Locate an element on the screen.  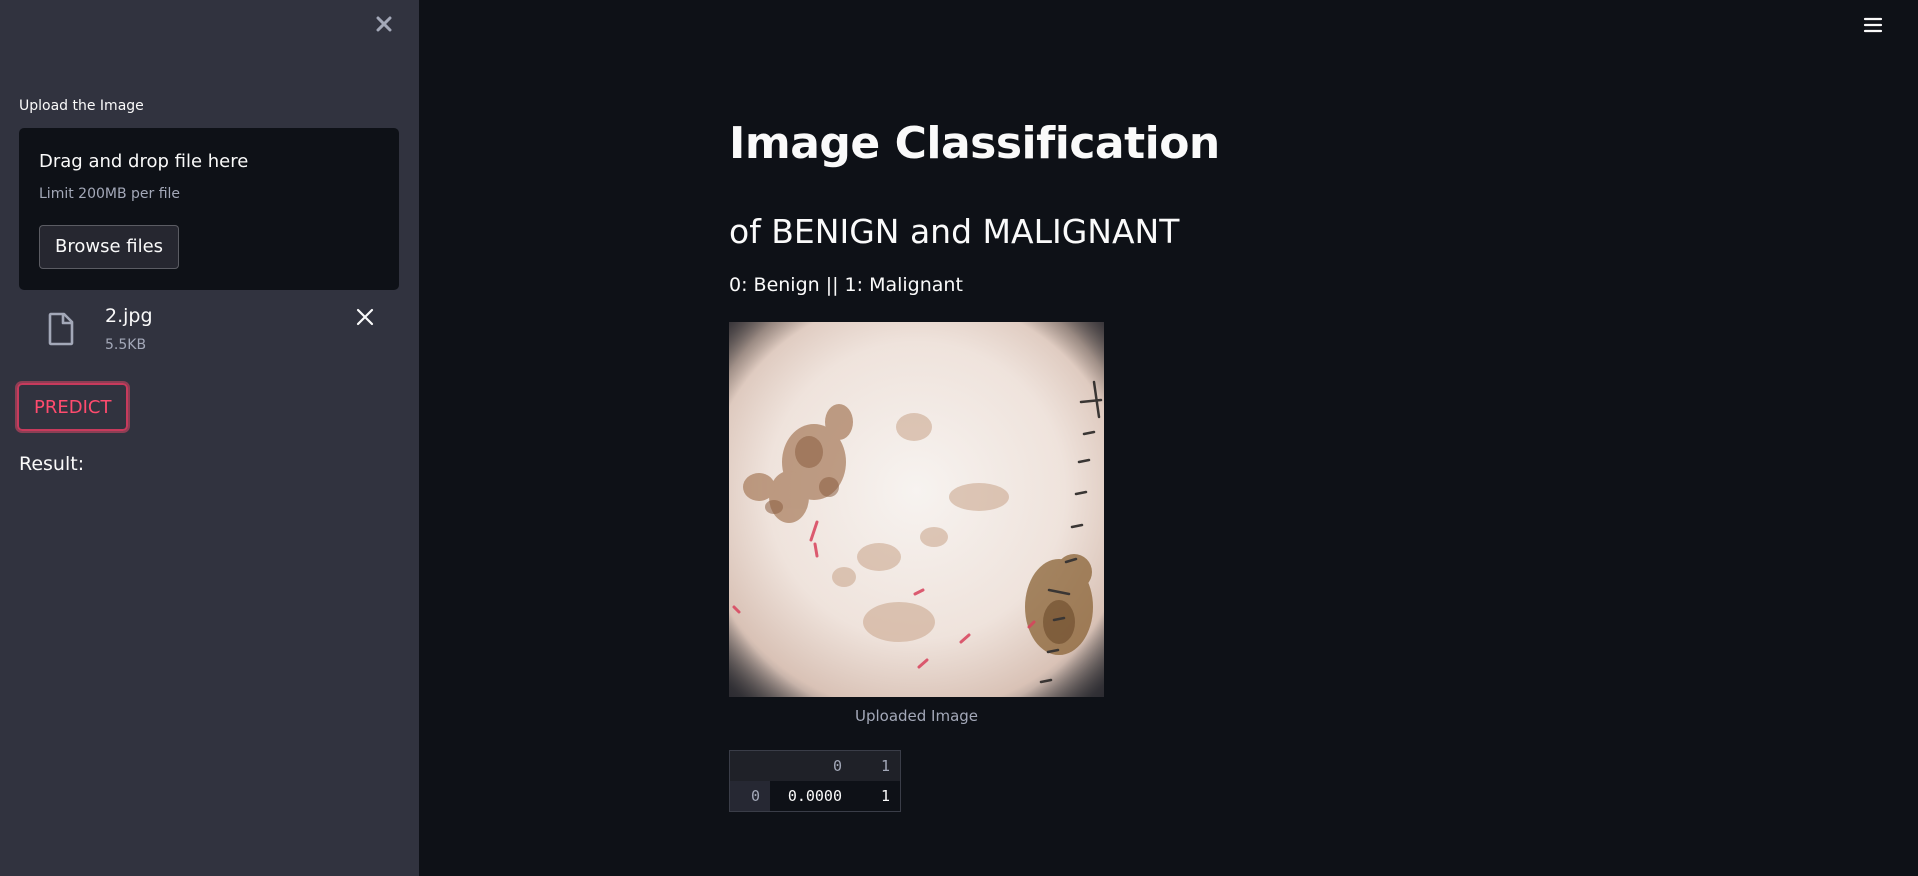
uploaded-file-item: 2.jpg 5.5KB is located at coordinates (209, 332).